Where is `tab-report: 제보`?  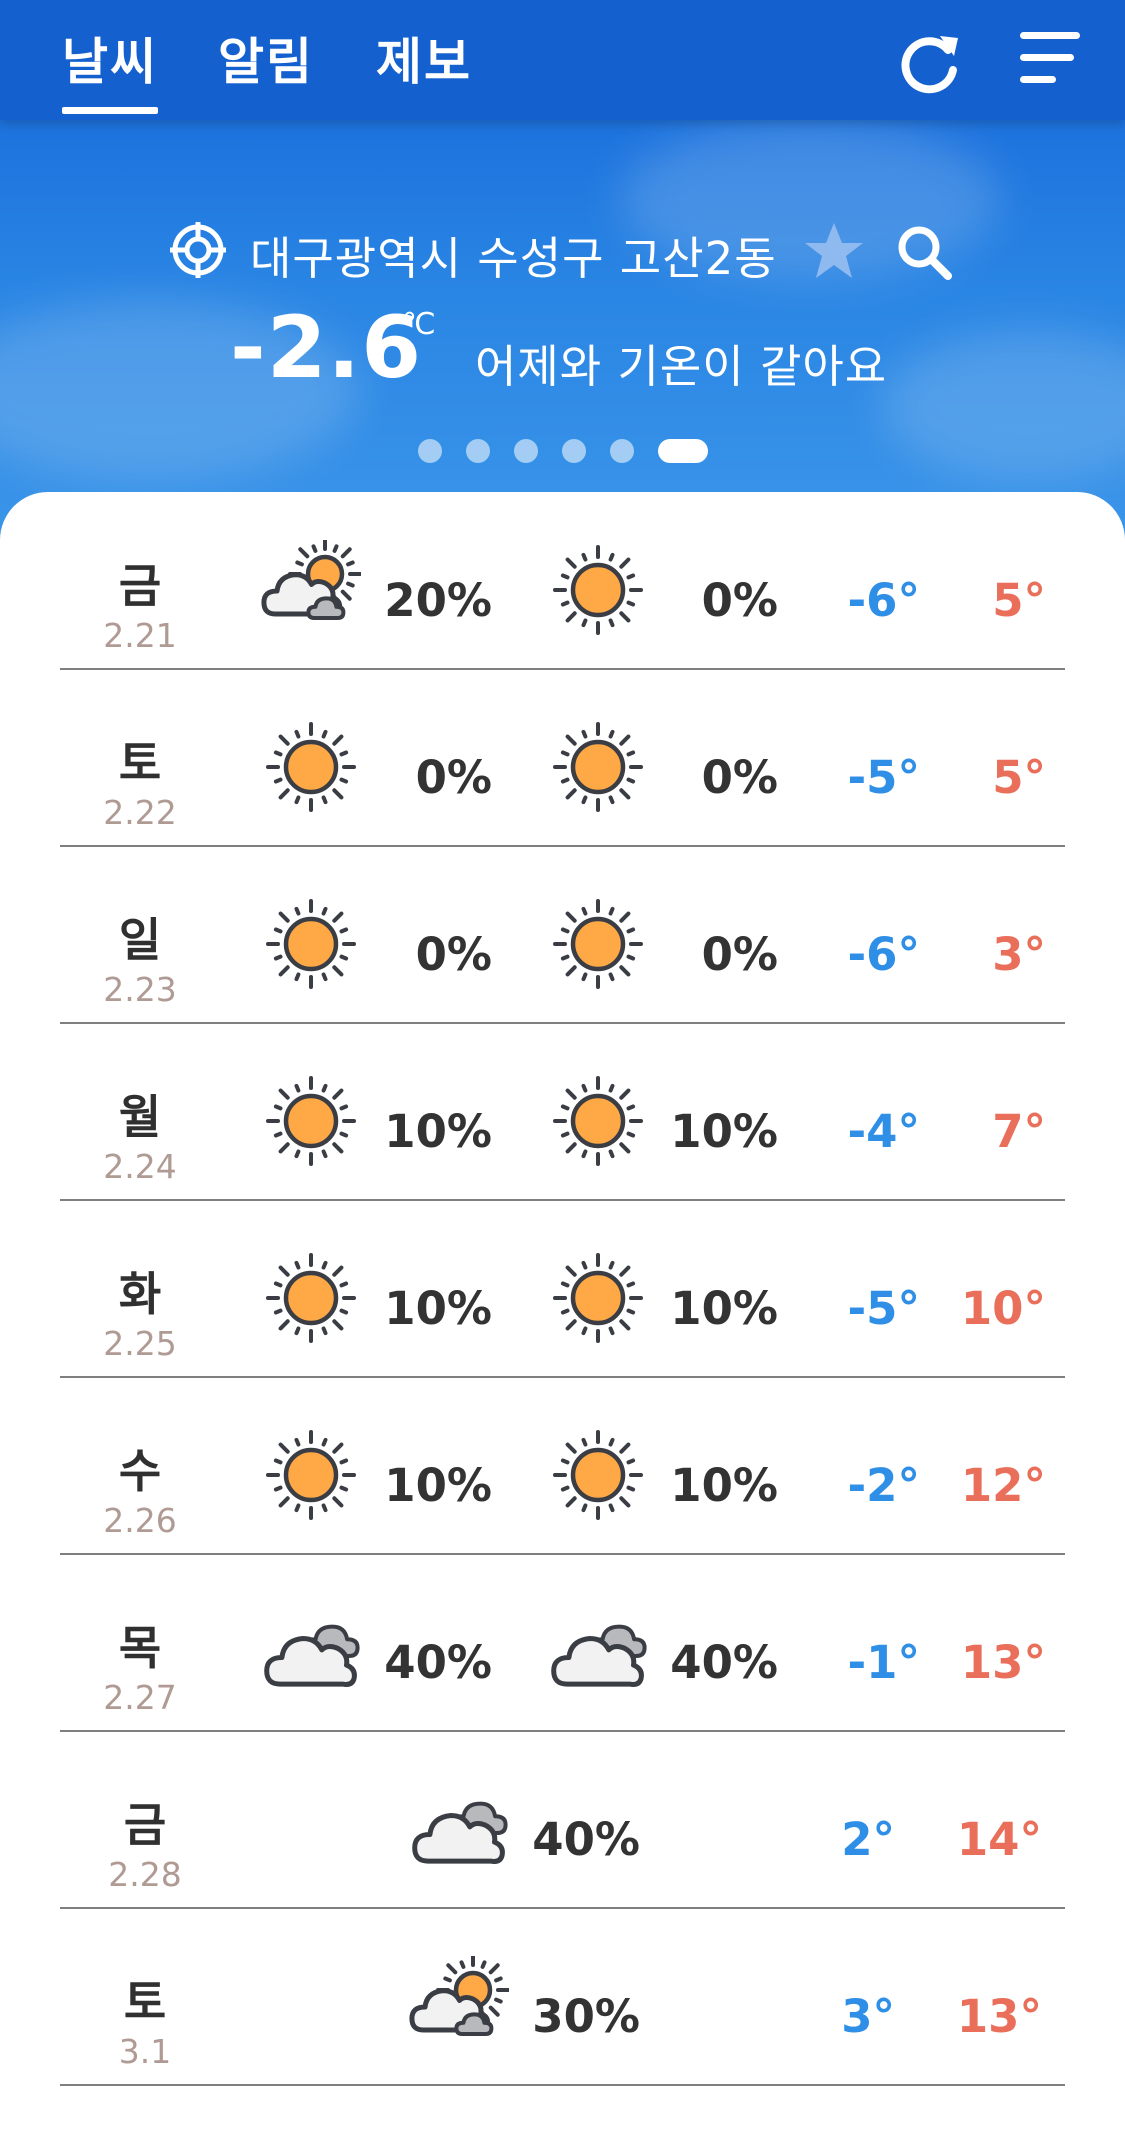
tab-report: 제보 is located at coordinates (424, 58).